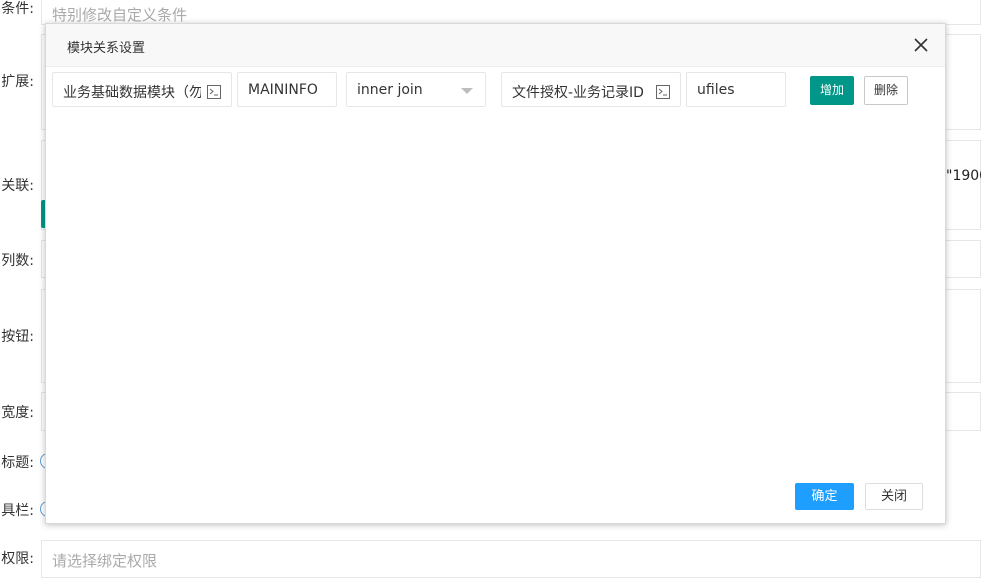  Describe the element at coordinates (824, 496) in the screenshot. I see `confirm-button: 确定` at that location.